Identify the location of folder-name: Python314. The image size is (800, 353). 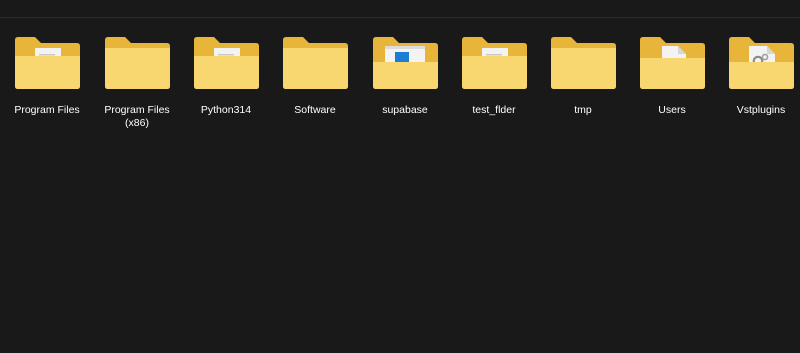
(226, 110).